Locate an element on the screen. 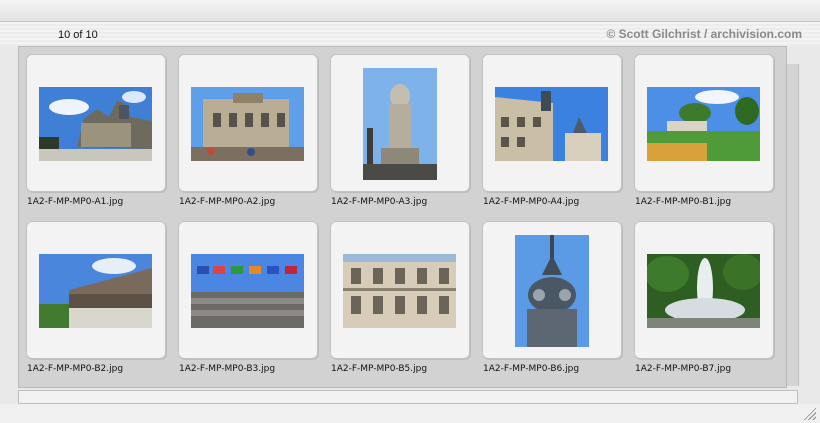 The image size is (820, 423). thumbnail-caption-4: 1A2-F-MP-MP0-A4.jpg is located at coordinates (531, 202).